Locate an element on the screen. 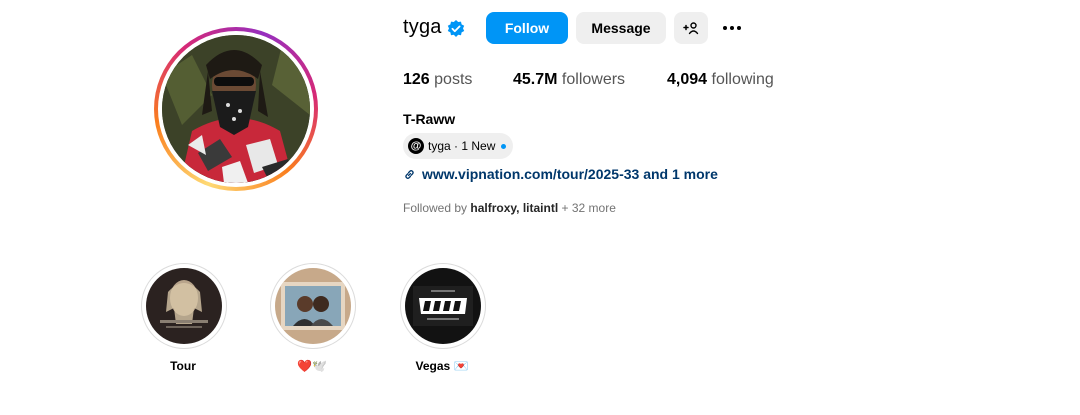  followers-label: followers is located at coordinates (593, 79).